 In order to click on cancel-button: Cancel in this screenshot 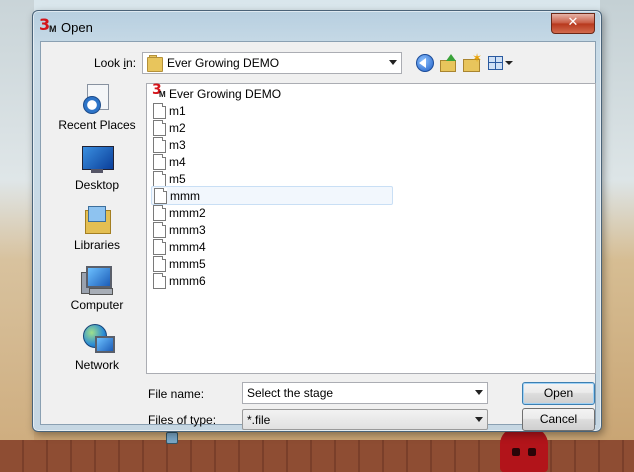, I will do `click(558, 419)`.